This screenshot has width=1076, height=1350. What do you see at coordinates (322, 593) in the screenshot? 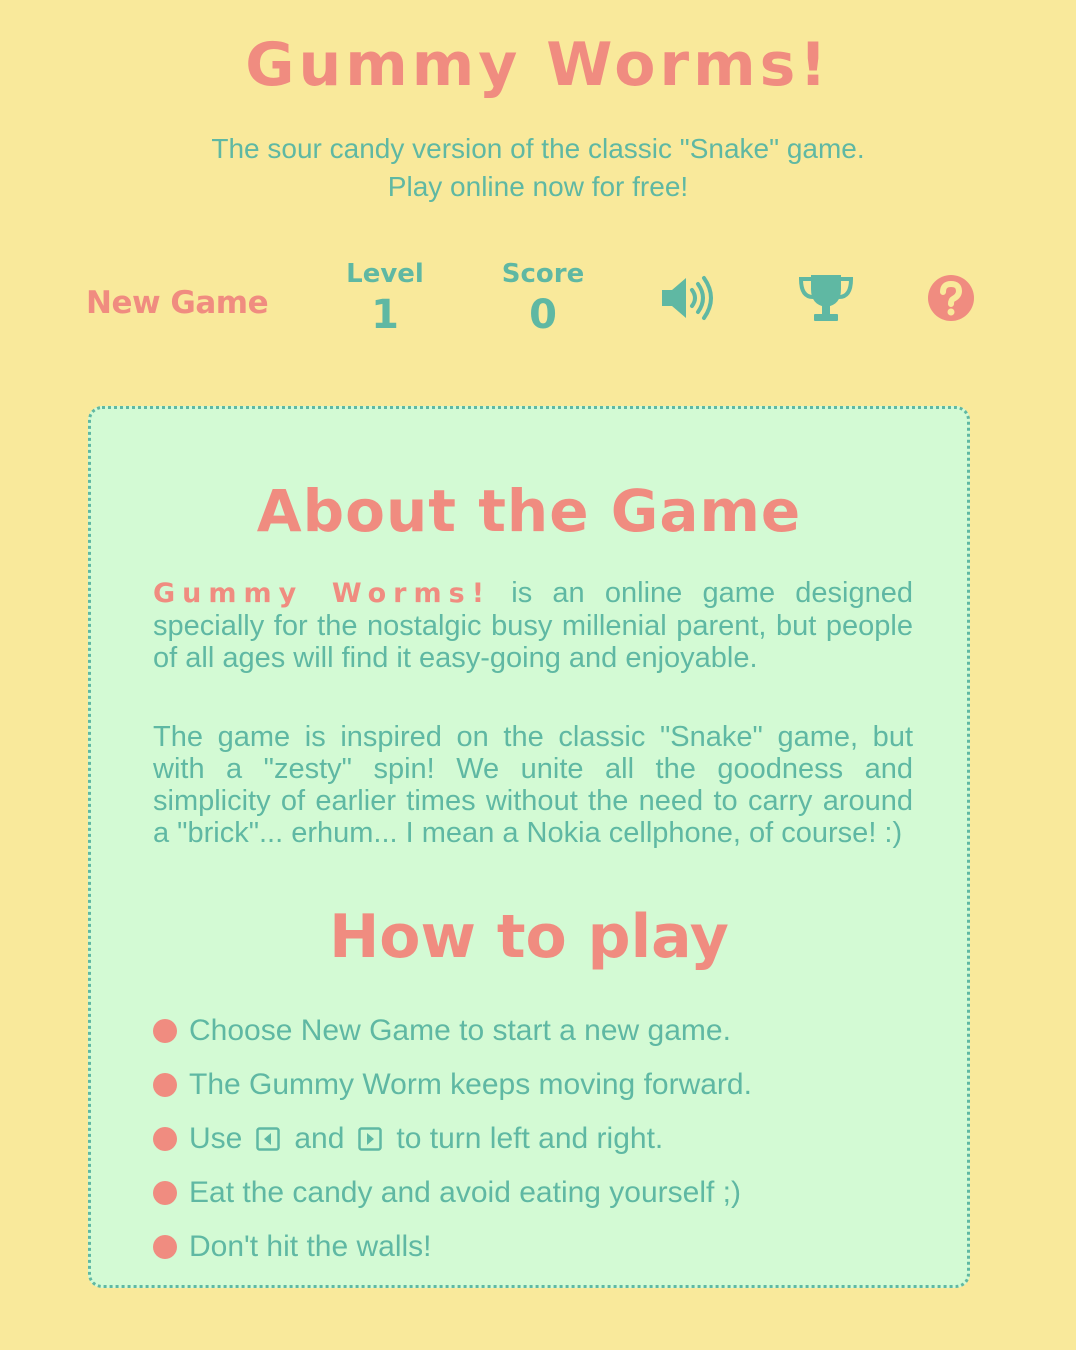
I see `brand-name: Gummy Worms!` at bounding box center [322, 593].